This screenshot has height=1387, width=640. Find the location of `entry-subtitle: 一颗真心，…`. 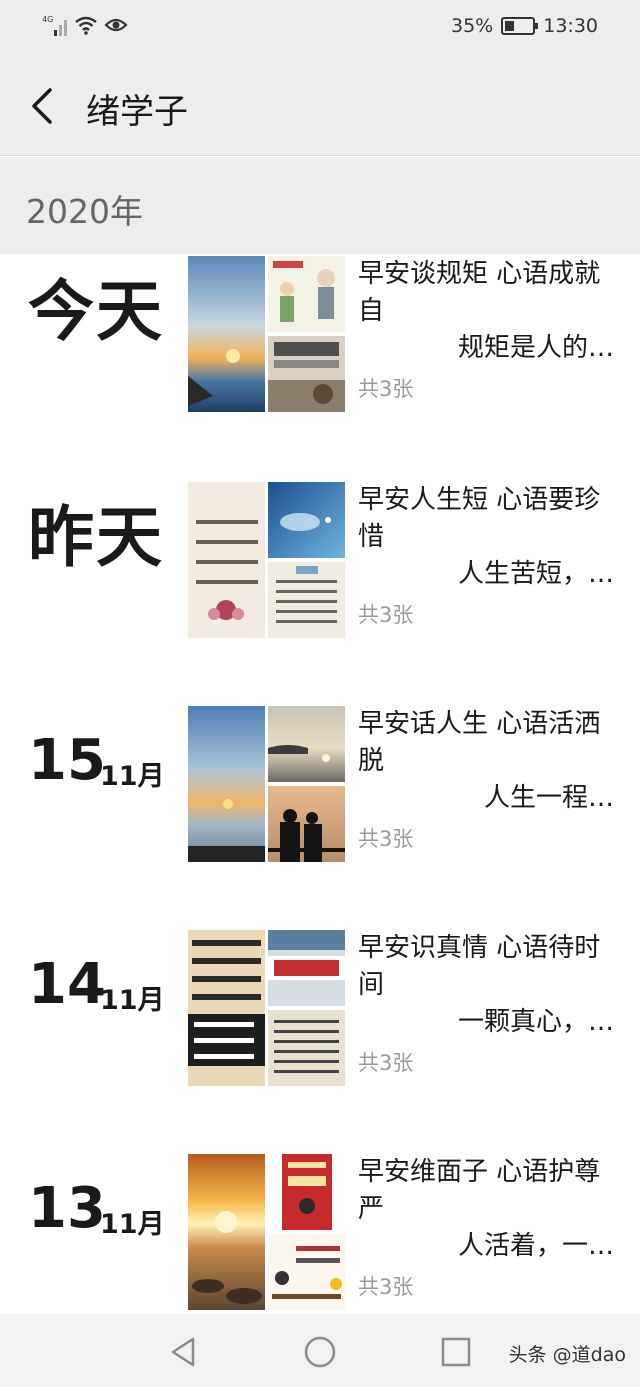

entry-subtitle: 一颗真心，… is located at coordinates (535, 1022).